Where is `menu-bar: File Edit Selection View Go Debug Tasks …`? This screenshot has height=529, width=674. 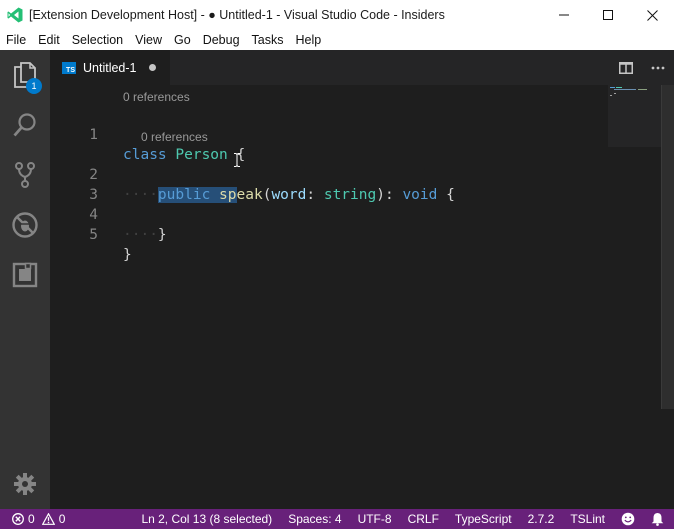 menu-bar: File Edit Selection View Go Debug Tasks … is located at coordinates (337, 40).